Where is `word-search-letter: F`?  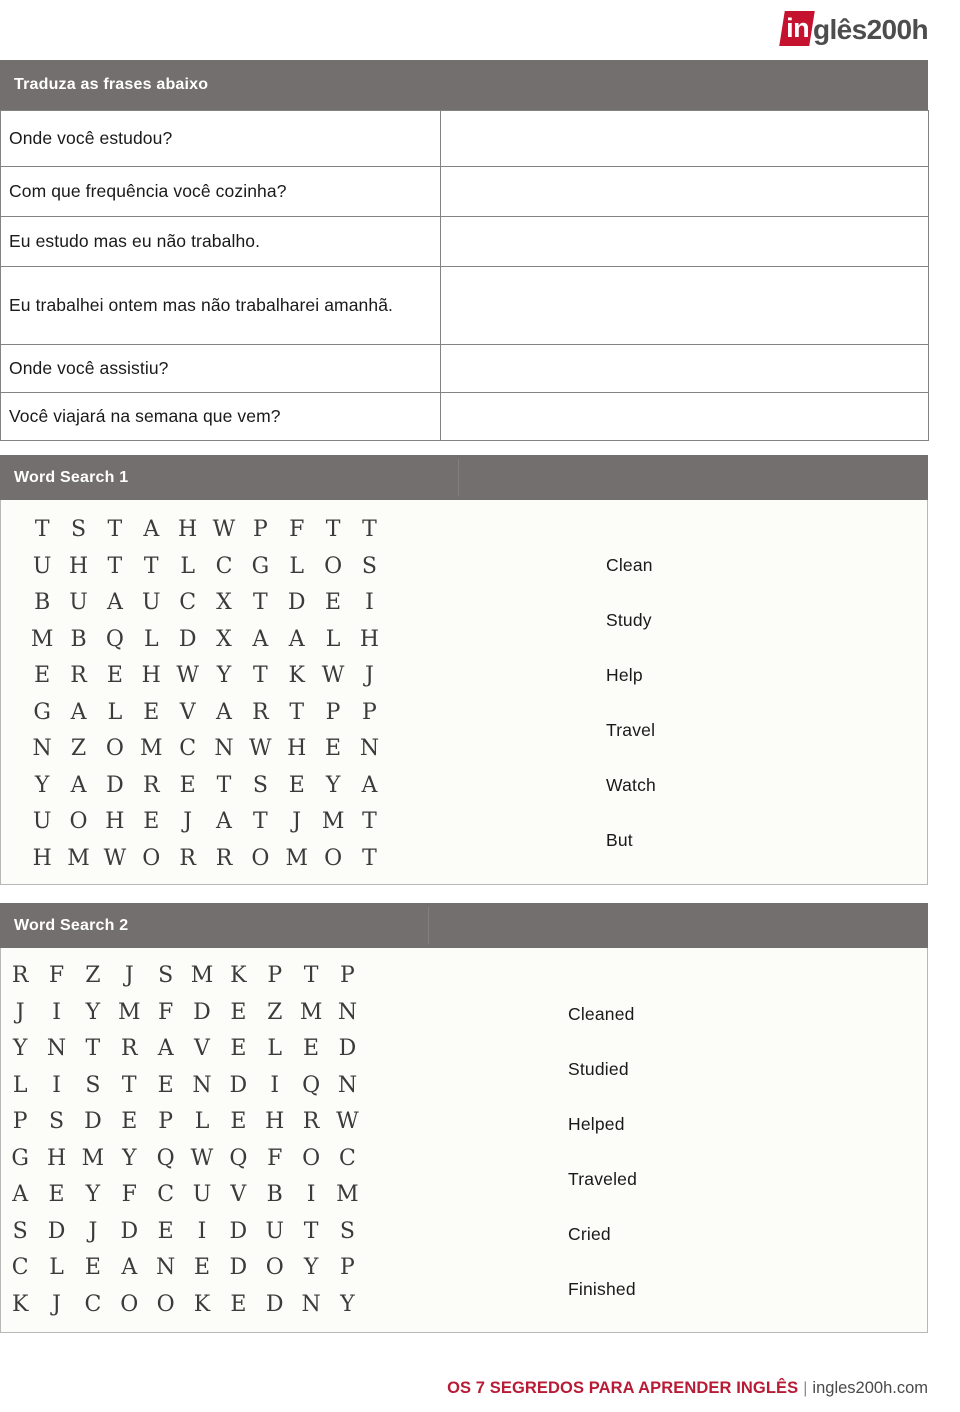 word-search-letter: F is located at coordinates (297, 530).